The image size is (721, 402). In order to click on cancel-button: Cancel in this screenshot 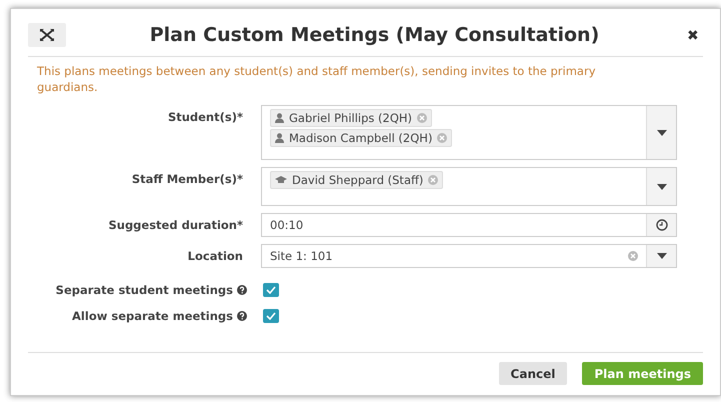, I will do `click(533, 373)`.